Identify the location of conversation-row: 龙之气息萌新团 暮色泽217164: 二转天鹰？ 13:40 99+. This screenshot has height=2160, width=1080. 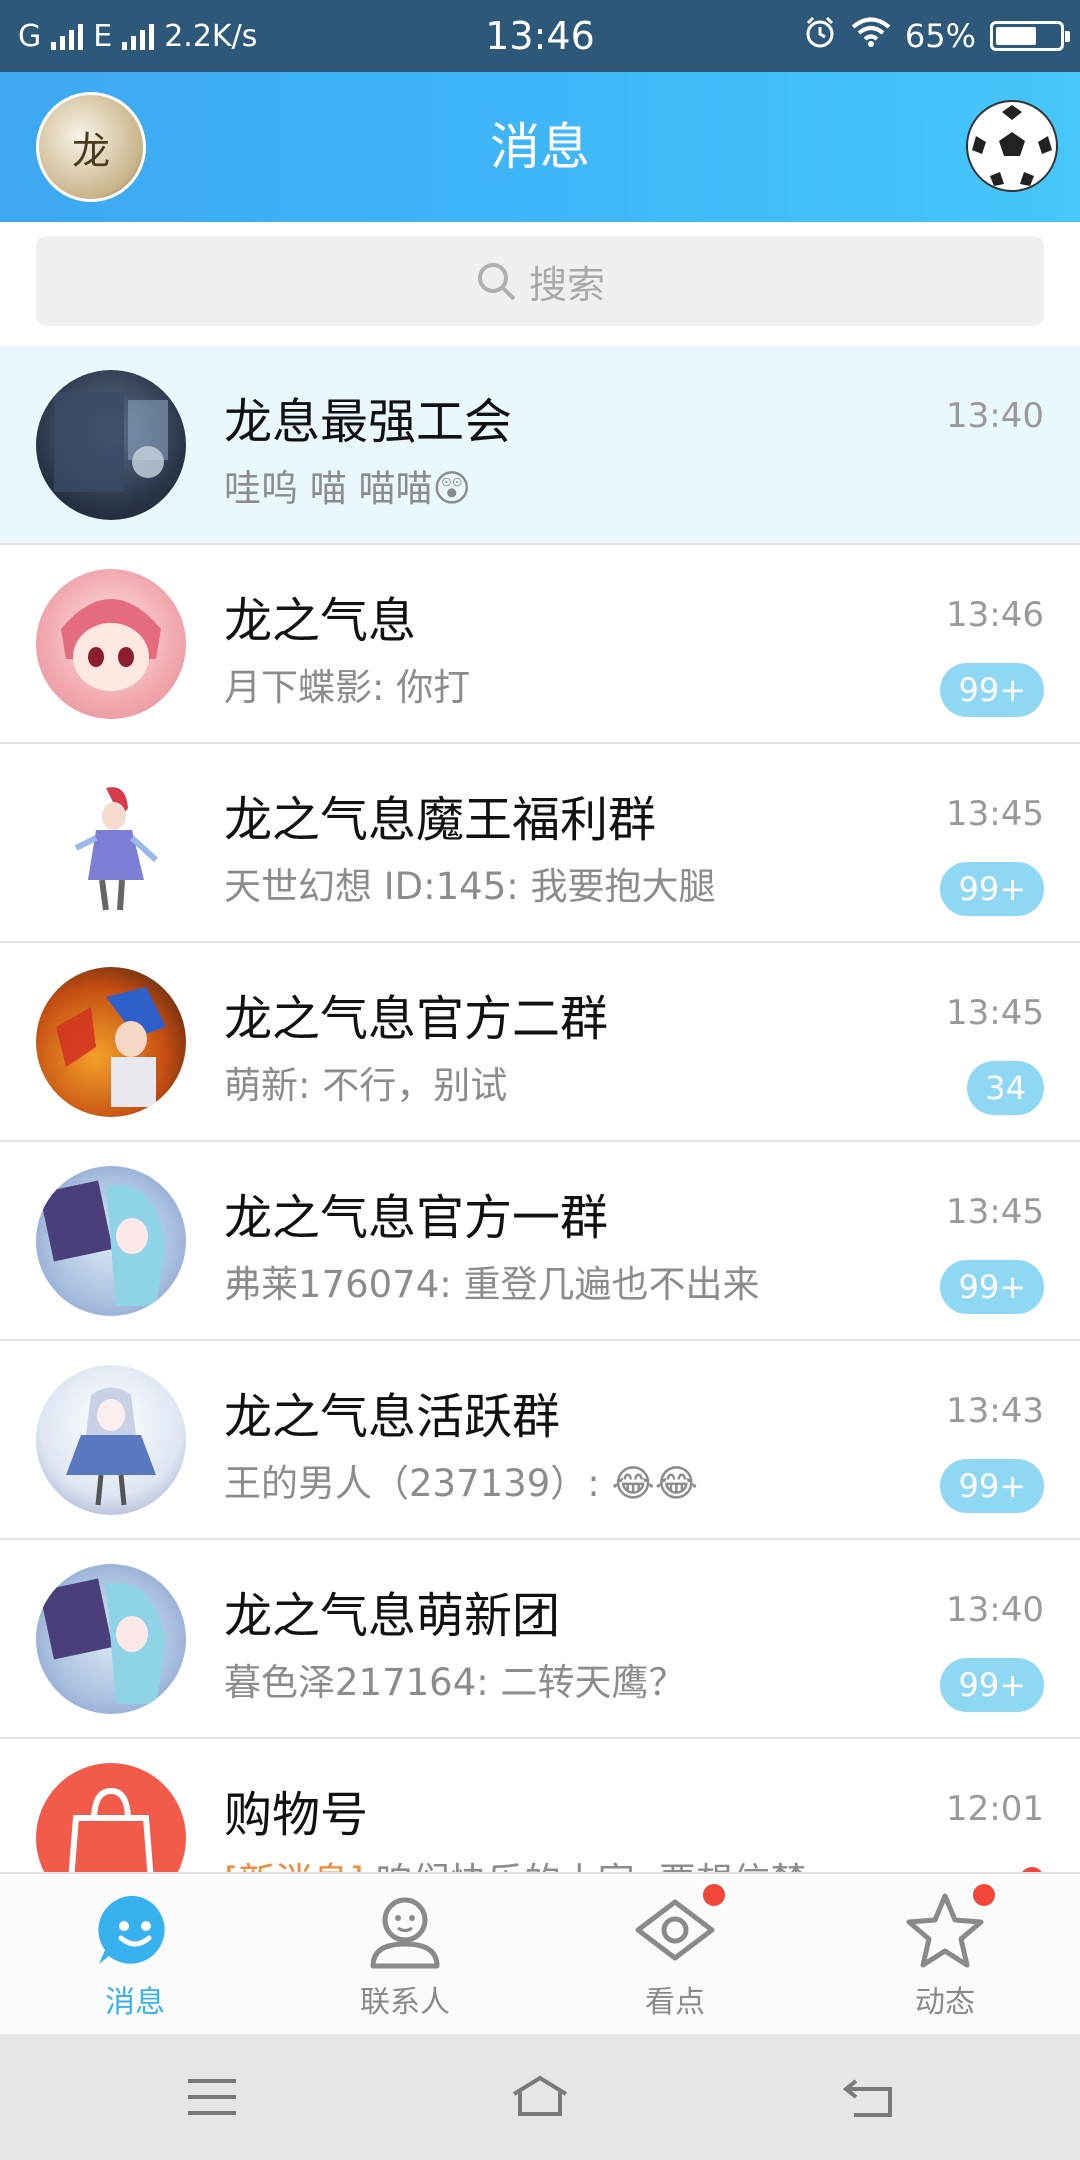
(540, 1639).